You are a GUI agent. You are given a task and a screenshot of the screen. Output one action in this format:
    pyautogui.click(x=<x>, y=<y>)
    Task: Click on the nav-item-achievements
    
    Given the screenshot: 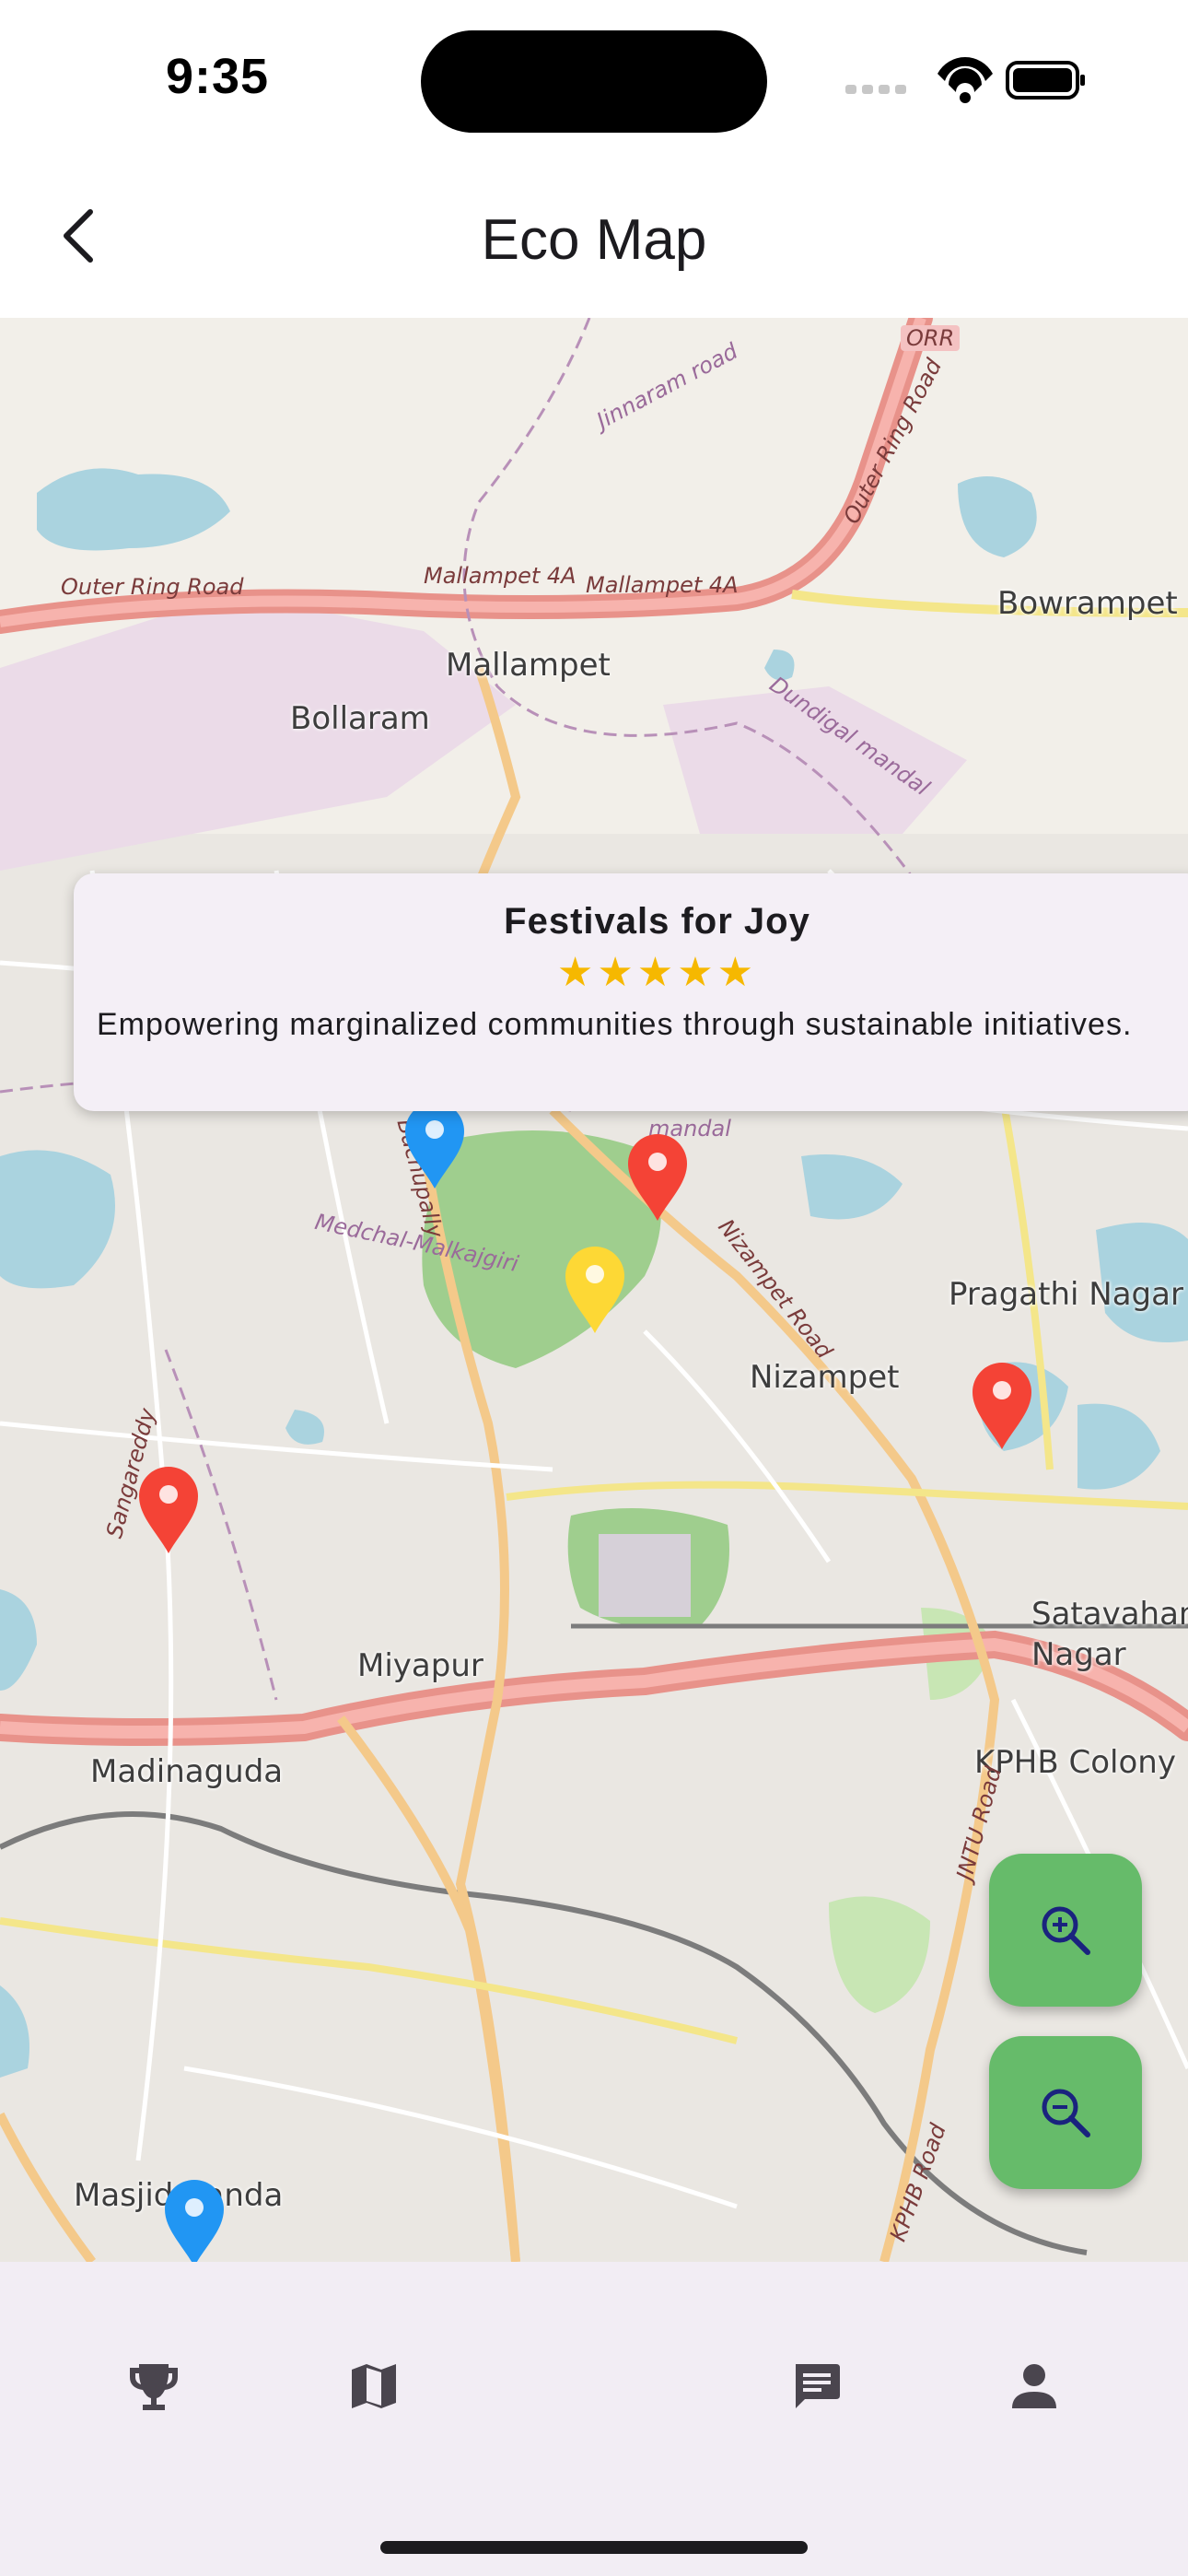 What is the action you would take?
    pyautogui.click(x=154, y=2386)
    